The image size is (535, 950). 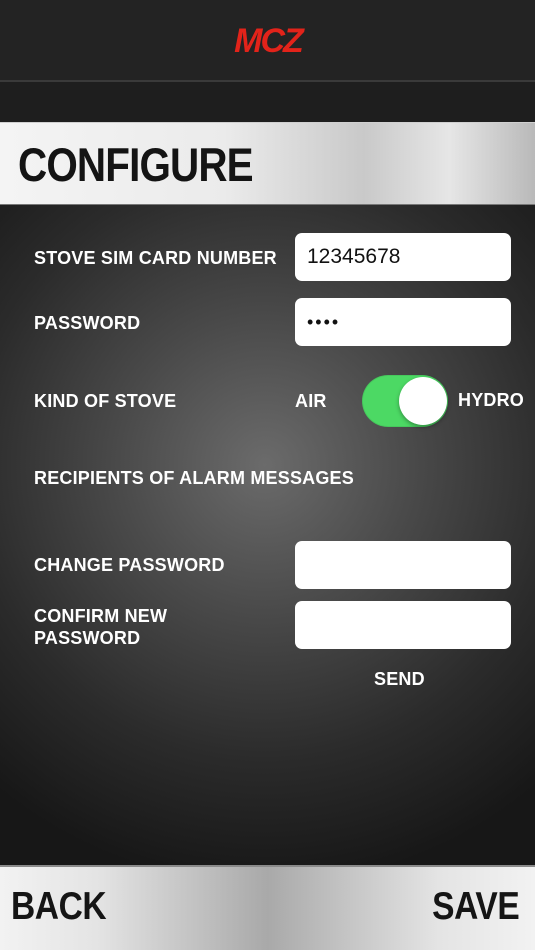 What do you see at coordinates (105, 401) in the screenshot?
I see `stove-kind-label: KIND OF STOVE` at bounding box center [105, 401].